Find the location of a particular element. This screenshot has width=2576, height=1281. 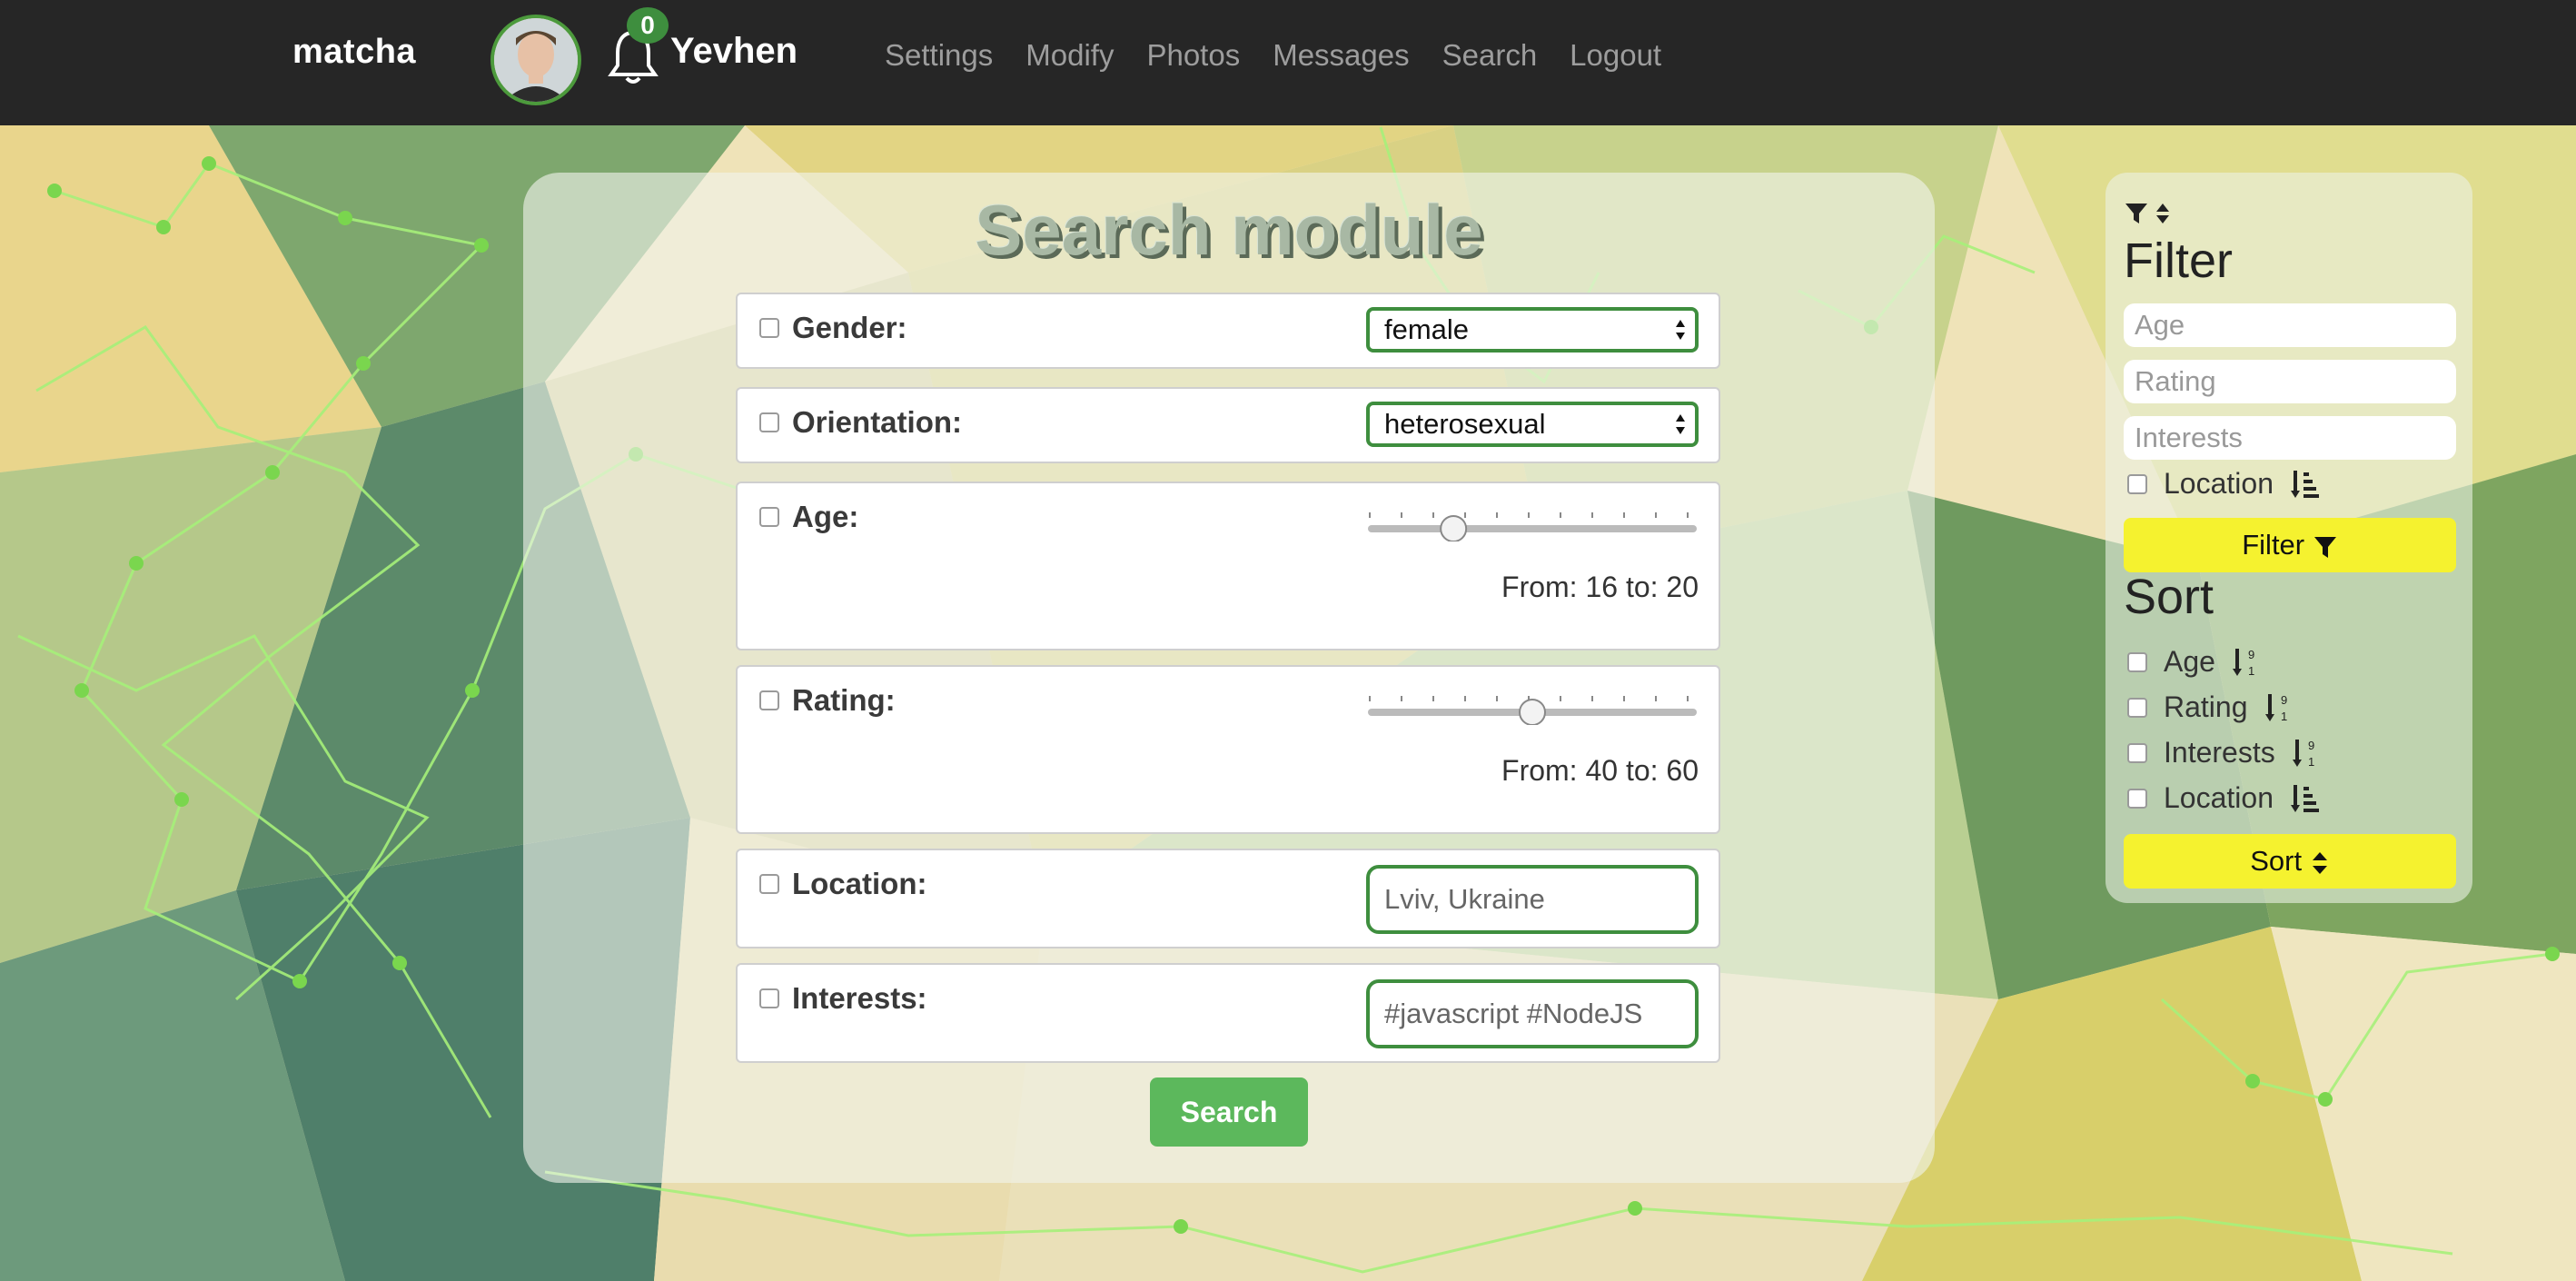

rating-row: Rating: From: 40 to: 60 is located at coordinates (1228, 749).